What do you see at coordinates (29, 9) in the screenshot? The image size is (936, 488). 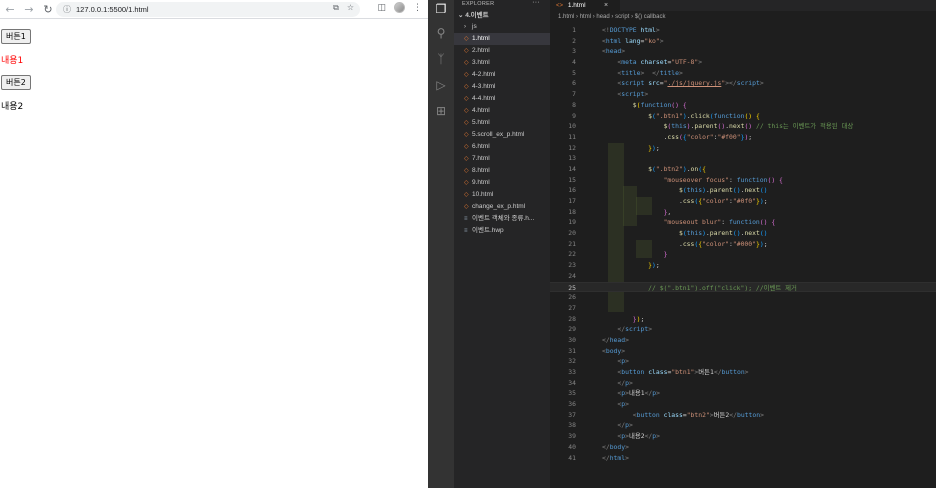 I see `forward-arrow-icon: →` at bounding box center [29, 9].